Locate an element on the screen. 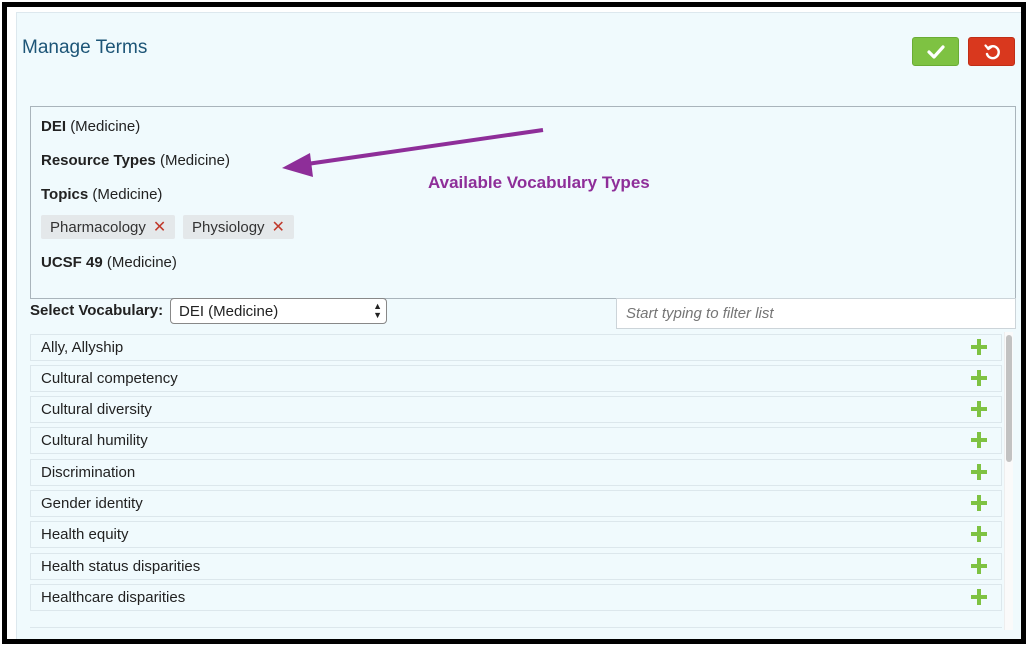 This screenshot has height=646, width=1028. filter-input is located at coordinates (816, 313).